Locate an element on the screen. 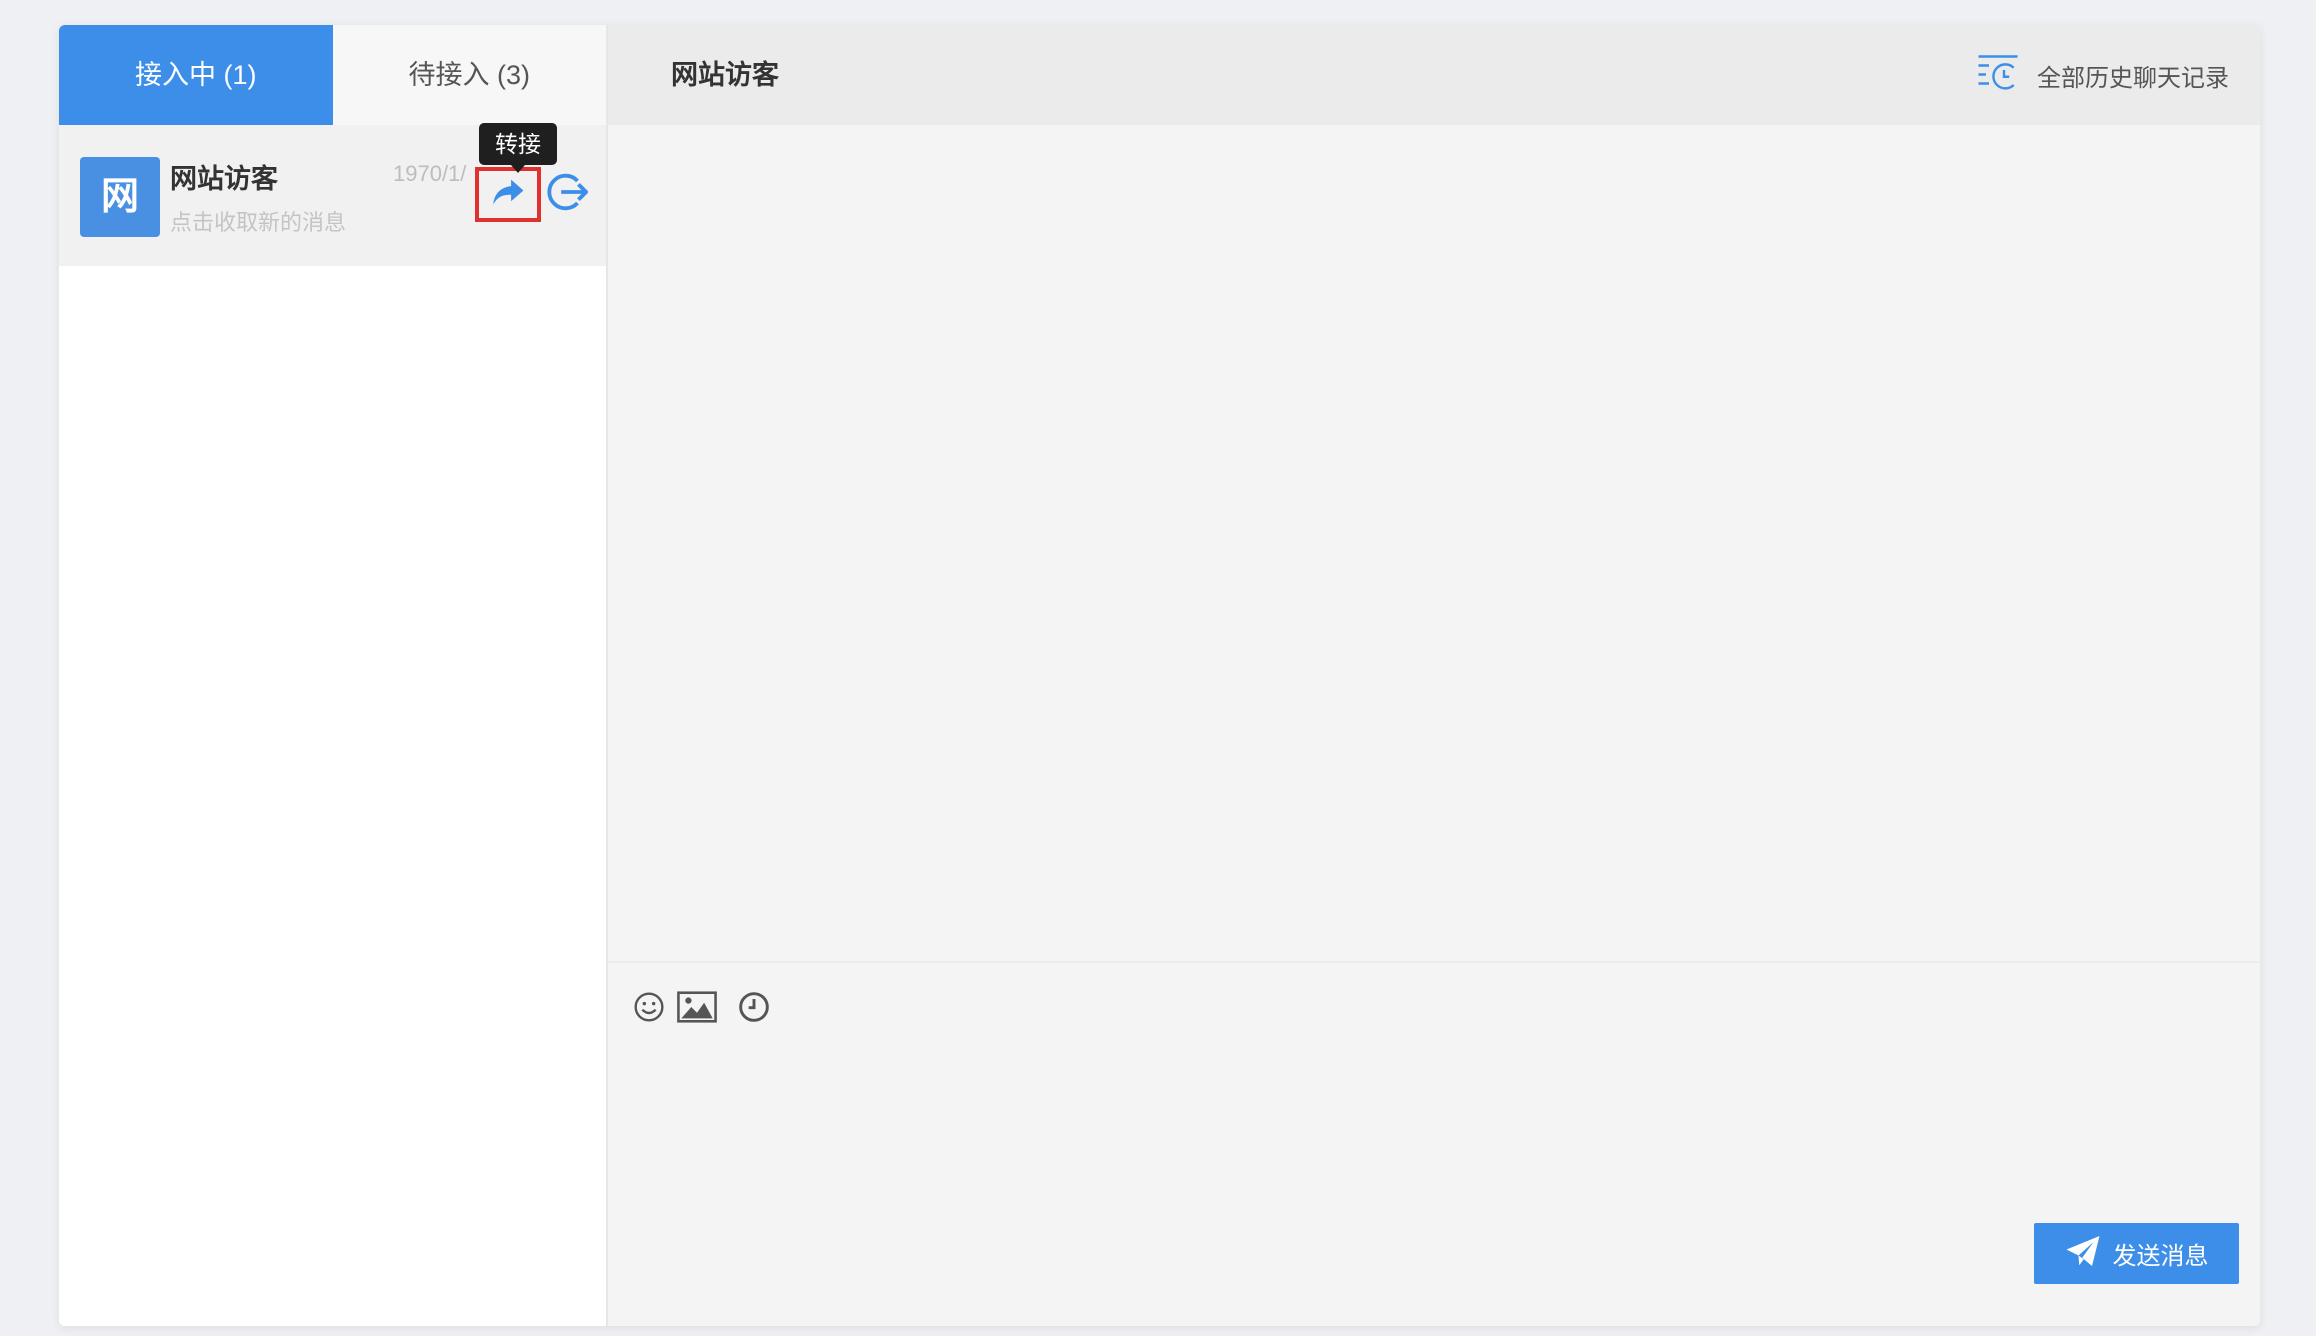 The image size is (2316, 1336). send-button: 发送消息 is located at coordinates (2136, 1253).